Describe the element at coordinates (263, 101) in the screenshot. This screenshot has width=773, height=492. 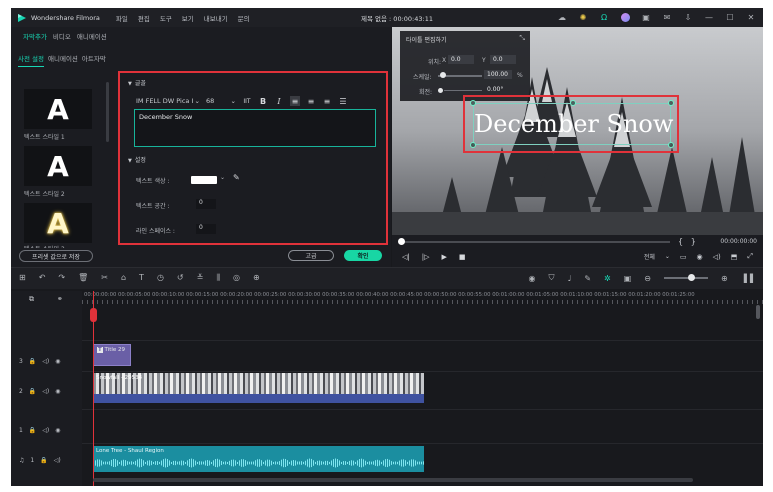
I see `bold-button: B` at that location.